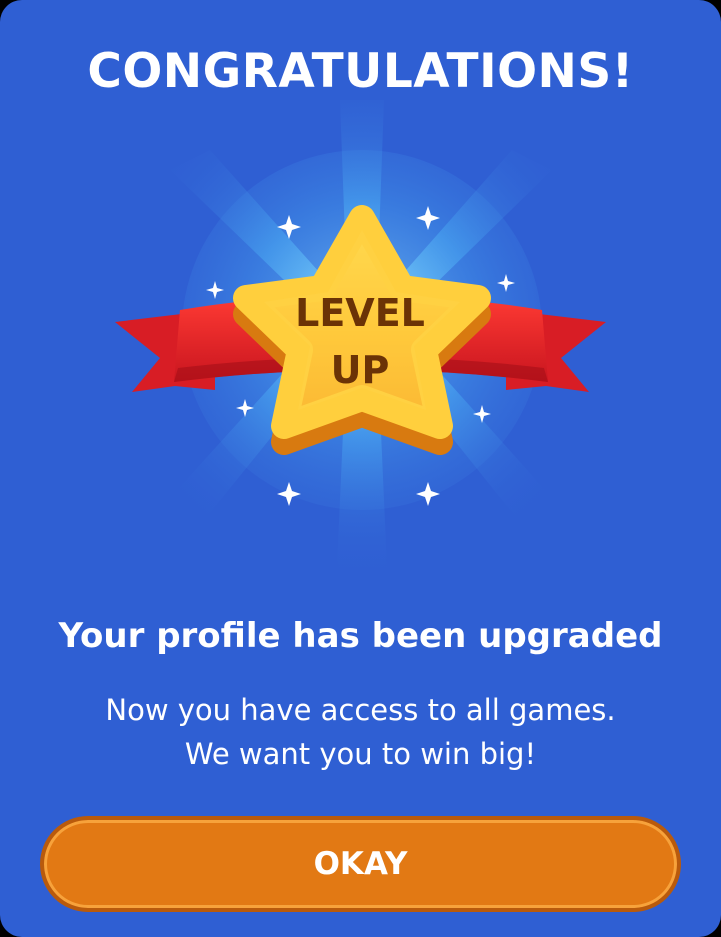 This screenshot has height=937, width=721. Describe the element at coordinates (360, 636) in the screenshot. I see `upgrade-headline: Your profile has been upgraded` at that location.